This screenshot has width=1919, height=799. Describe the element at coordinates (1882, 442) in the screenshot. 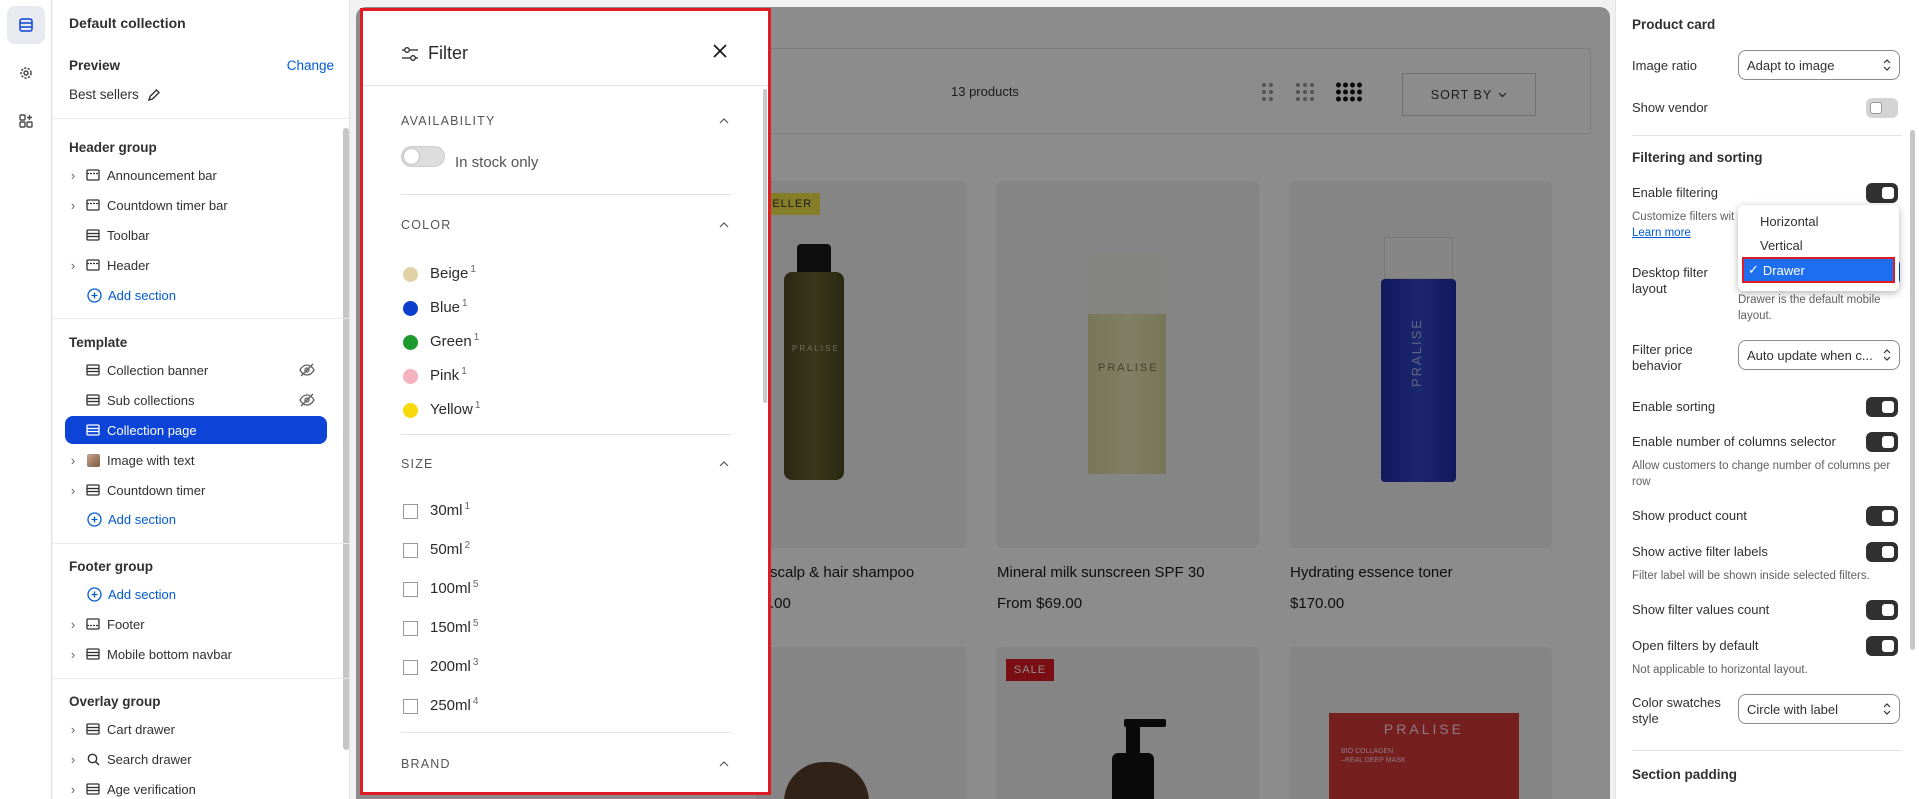

I see `columns-selector-toggle` at that location.